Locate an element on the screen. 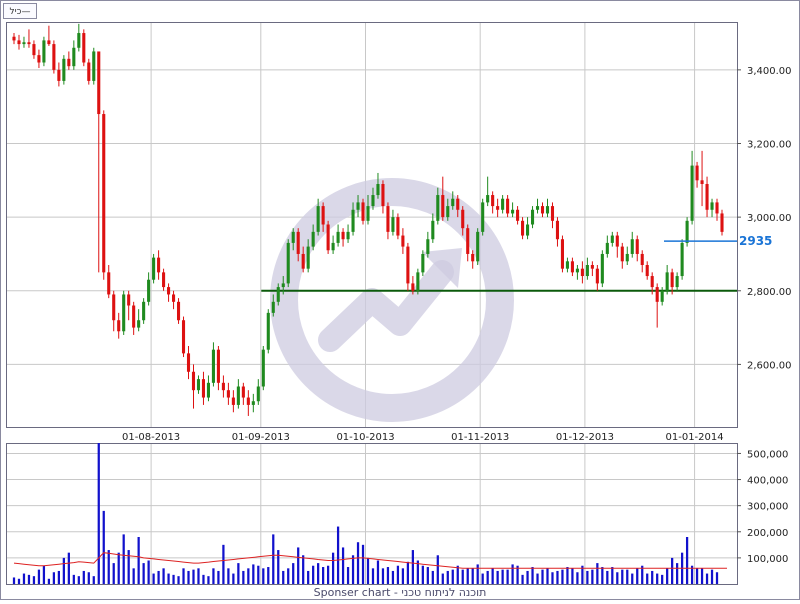 This screenshot has height=604, width=800. y-tick-label: 3,000.00 is located at coordinates (769, 218).